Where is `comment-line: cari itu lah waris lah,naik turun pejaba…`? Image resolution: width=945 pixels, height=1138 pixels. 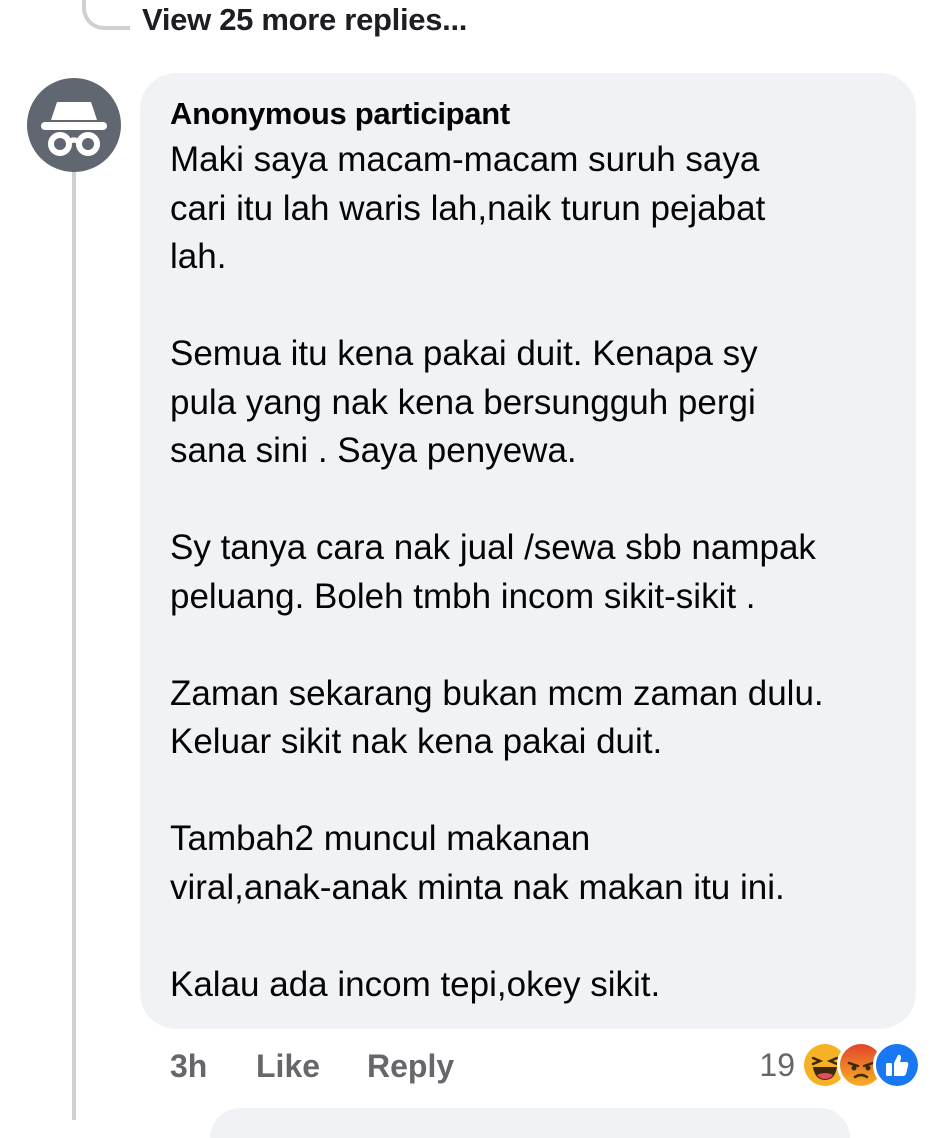 comment-line: cari itu lah waris lah,naik turun pejaba… is located at coordinates (468, 208).